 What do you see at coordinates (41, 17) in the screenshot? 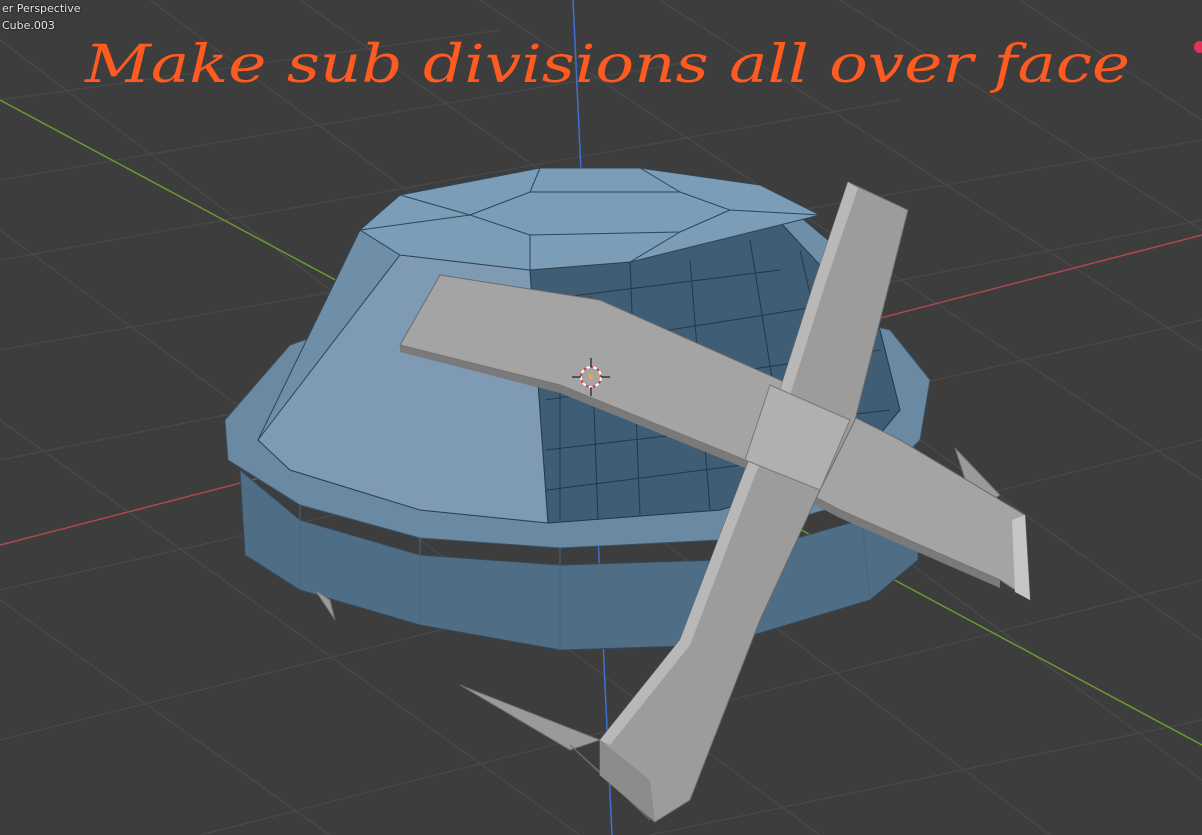
I see `viewport-info-overlay: er Perspective Cube.003` at bounding box center [41, 17].